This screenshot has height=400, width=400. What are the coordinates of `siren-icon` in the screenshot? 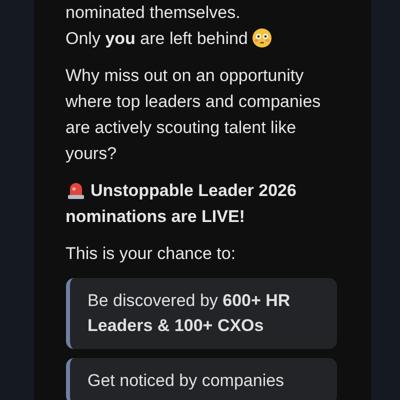 It's located at (76, 190).